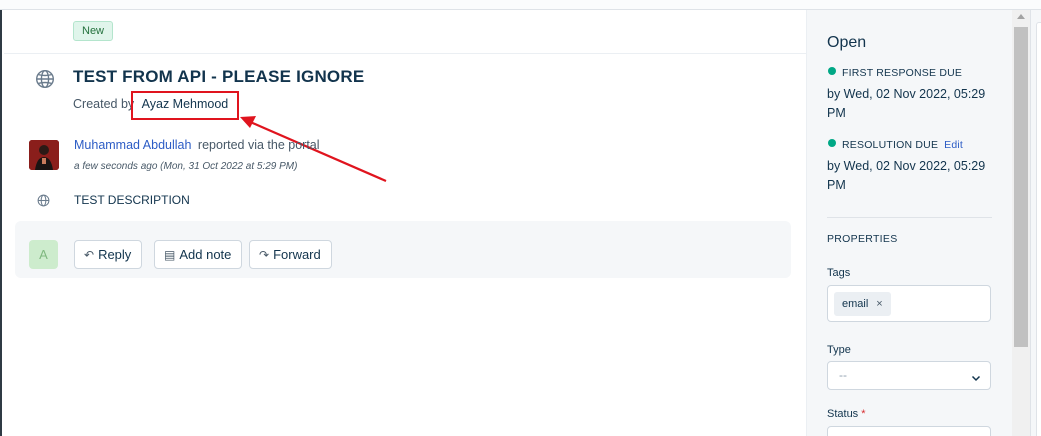 This screenshot has height=436, width=1041. I want to click on tag-remove-icon: ×, so click(879, 304).